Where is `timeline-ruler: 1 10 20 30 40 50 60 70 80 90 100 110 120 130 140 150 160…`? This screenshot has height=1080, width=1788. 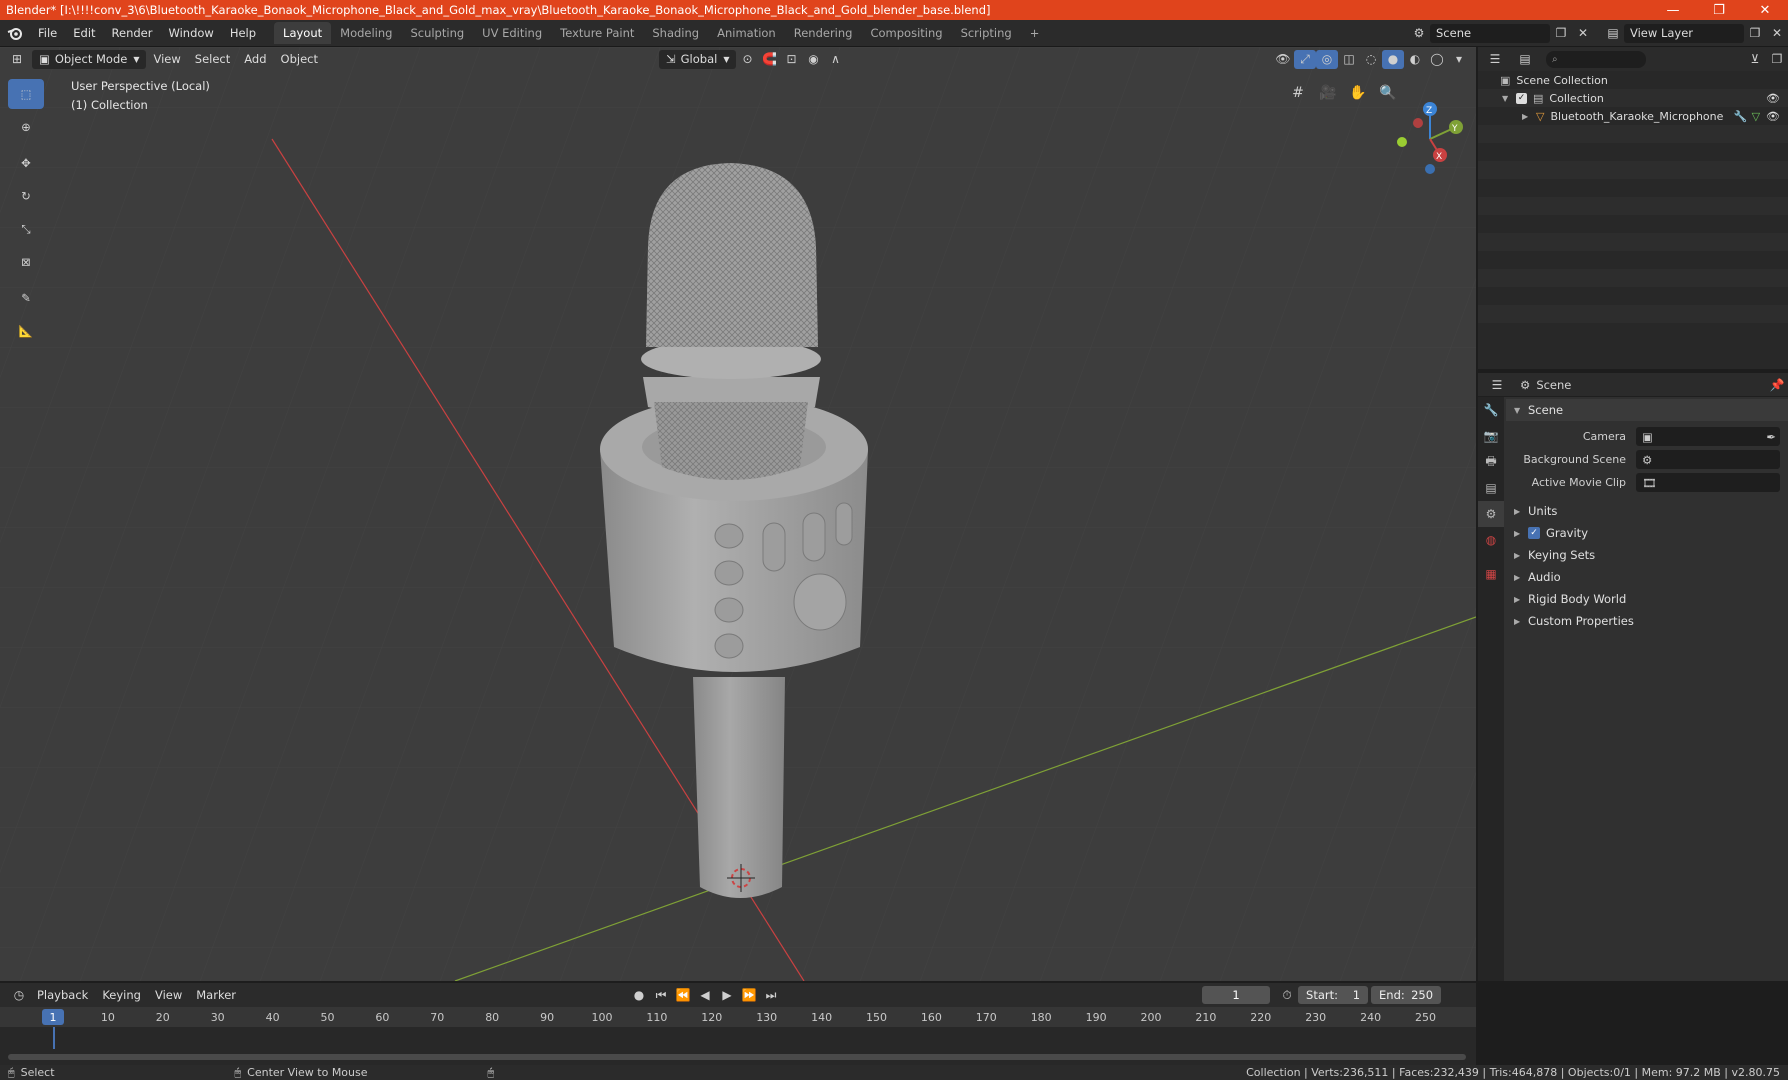 timeline-ruler: 1 10 20 30 40 50 60 70 80 90 100 110 120 130 140 150 160… is located at coordinates (738, 1017).